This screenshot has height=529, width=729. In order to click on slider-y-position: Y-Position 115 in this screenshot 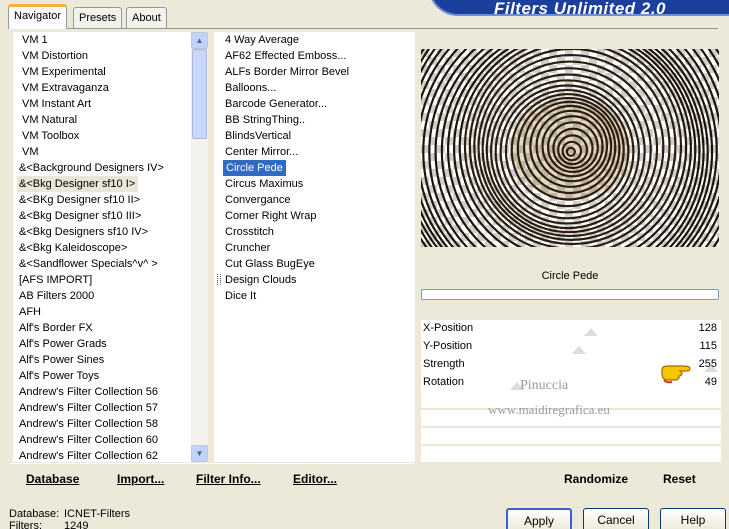, I will do `click(571, 347)`.